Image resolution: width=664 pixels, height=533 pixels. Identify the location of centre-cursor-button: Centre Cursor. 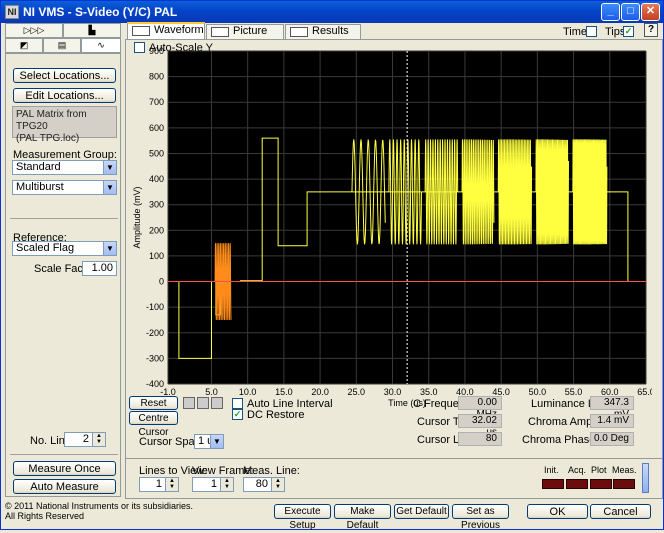
(153, 424).